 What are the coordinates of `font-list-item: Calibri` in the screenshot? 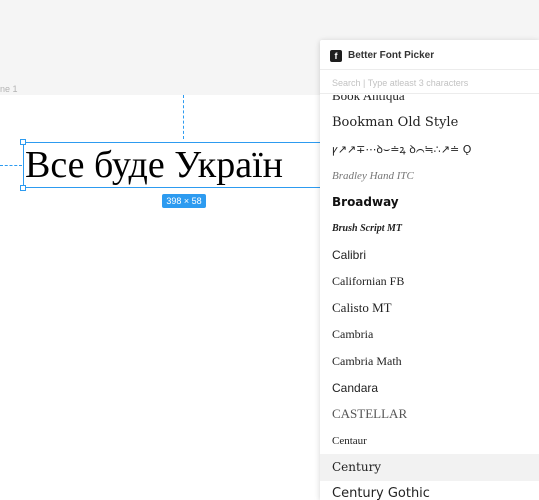 It's located at (429, 255).